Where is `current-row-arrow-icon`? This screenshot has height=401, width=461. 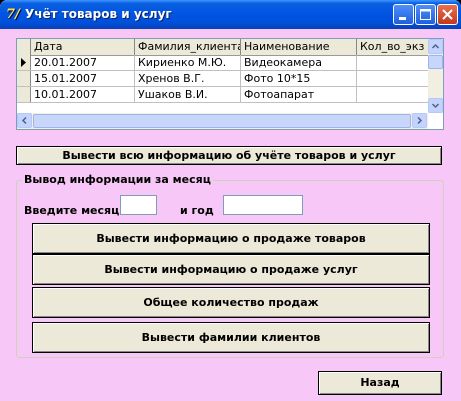 current-row-arrow-icon is located at coordinates (23, 62).